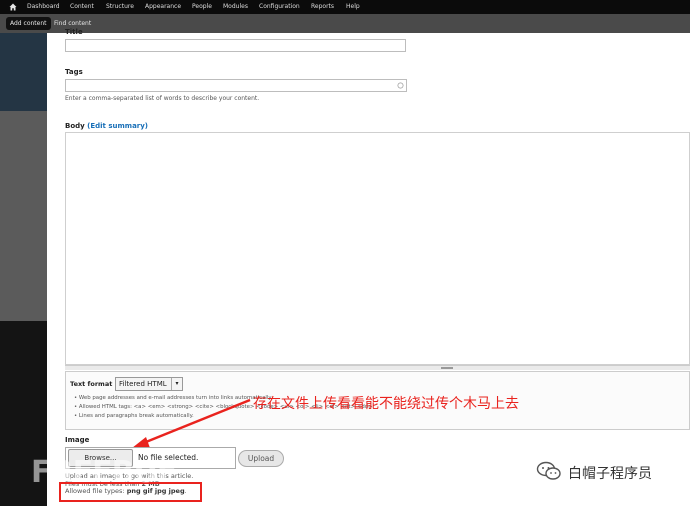 The width and height of the screenshot is (690, 506). What do you see at coordinates (191, 423) in the screenshot?
I see `annotation-arrow-icon` at bounding box center [191, 423].